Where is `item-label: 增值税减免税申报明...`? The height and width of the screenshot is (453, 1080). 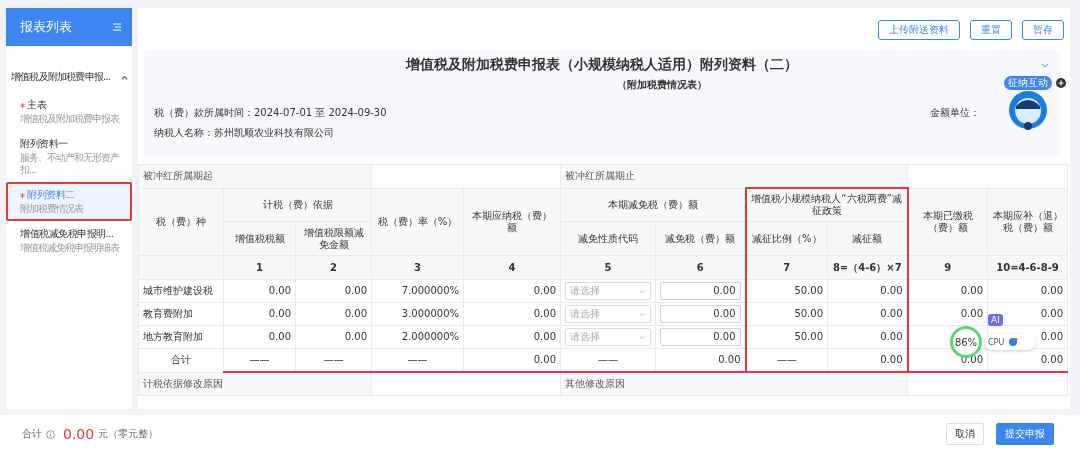 item-label: 增值税减免税申报明... is located at coordinates (67, 234).